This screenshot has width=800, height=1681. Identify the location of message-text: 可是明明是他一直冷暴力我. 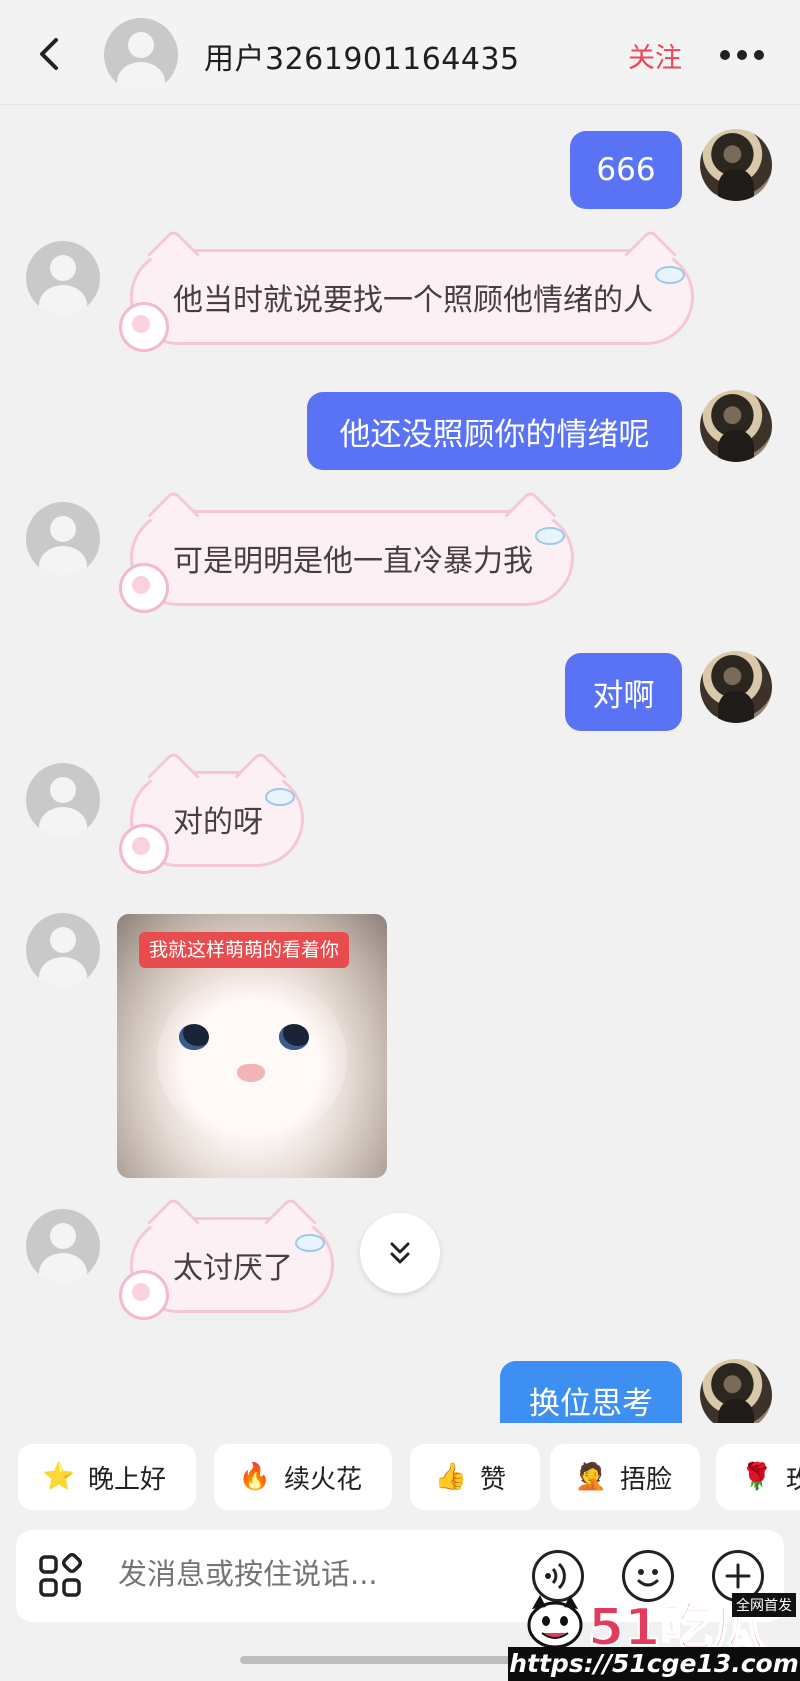
(353, 561).